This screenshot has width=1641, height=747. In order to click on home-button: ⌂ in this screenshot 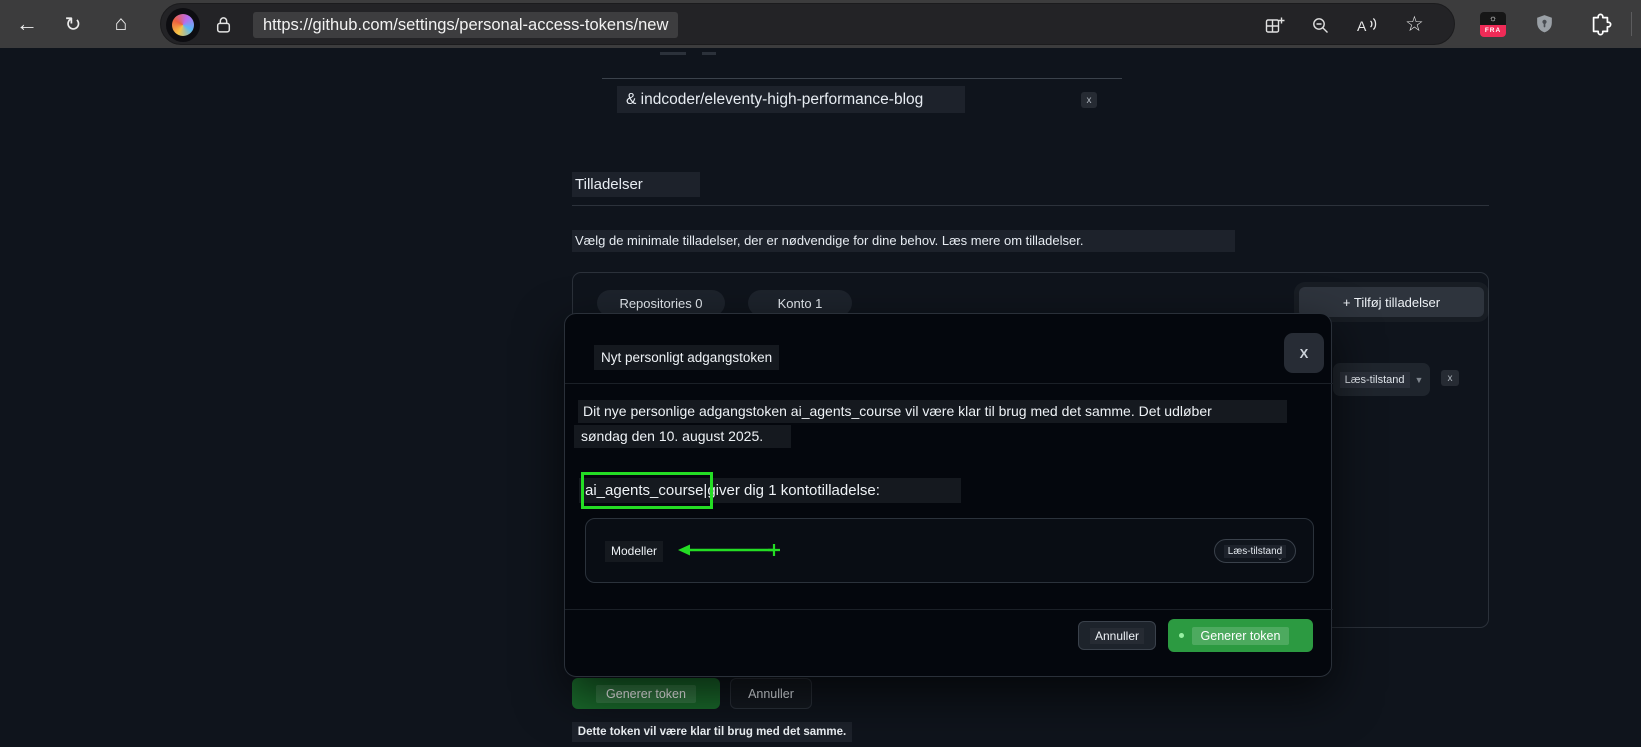, I will do `click(121, 24)`.